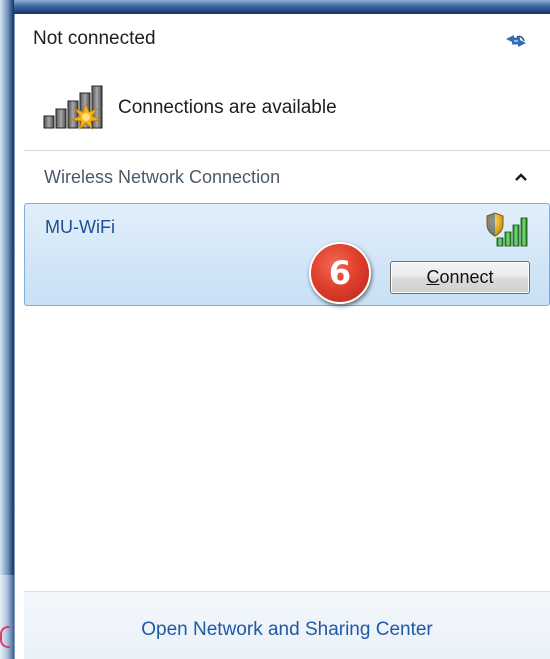  I want to click on step-number-badge: 6, so click(340, 273).